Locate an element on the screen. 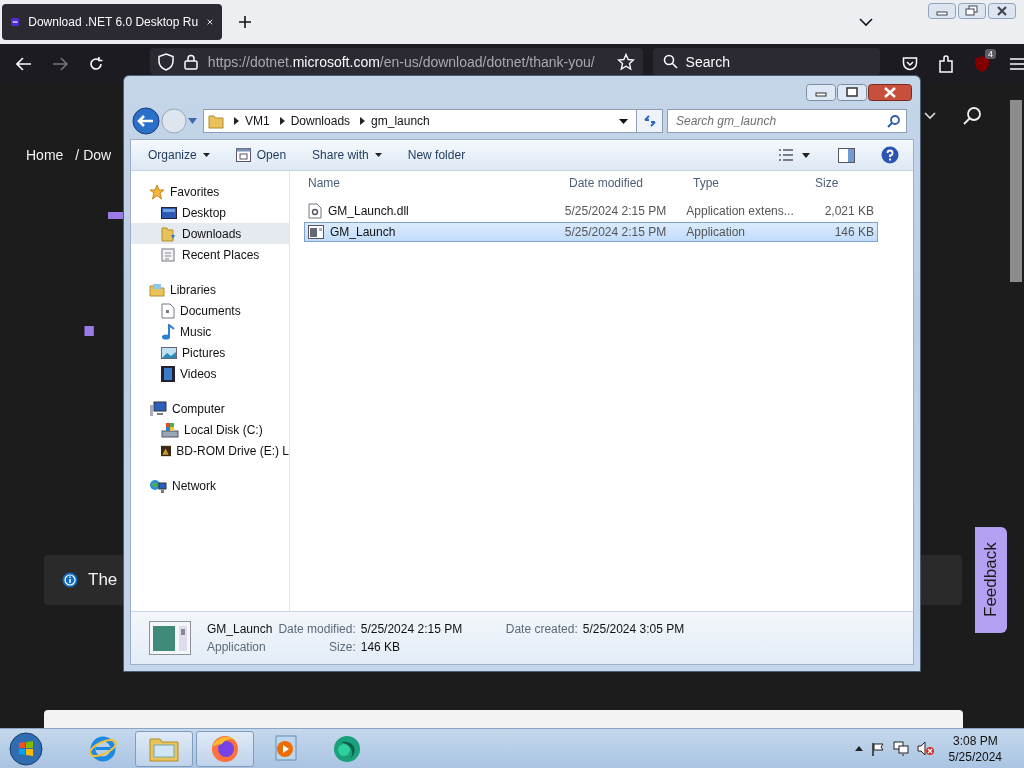  address-bar: https://dotnet.microsoft.com/en-us/download/dotnet/thank-you/ is located at coordinates (396, 61).